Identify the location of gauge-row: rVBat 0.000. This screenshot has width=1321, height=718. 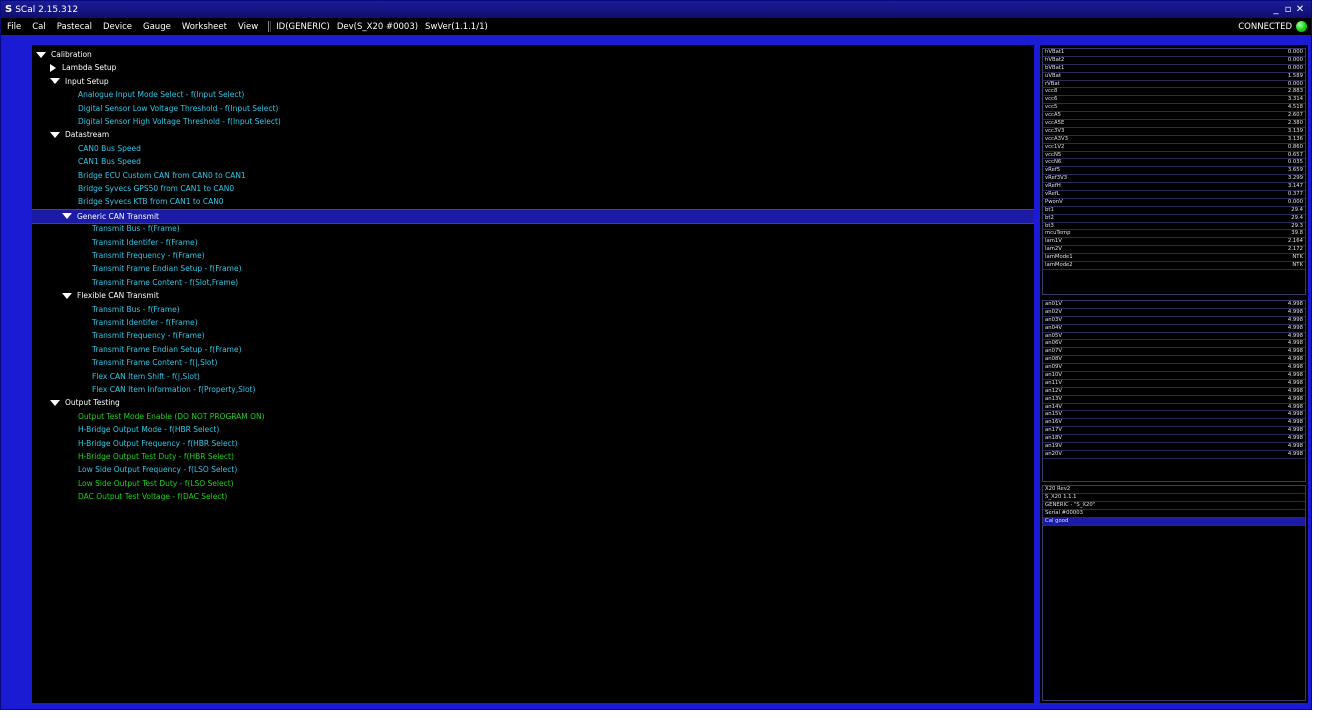
(1174, 85).